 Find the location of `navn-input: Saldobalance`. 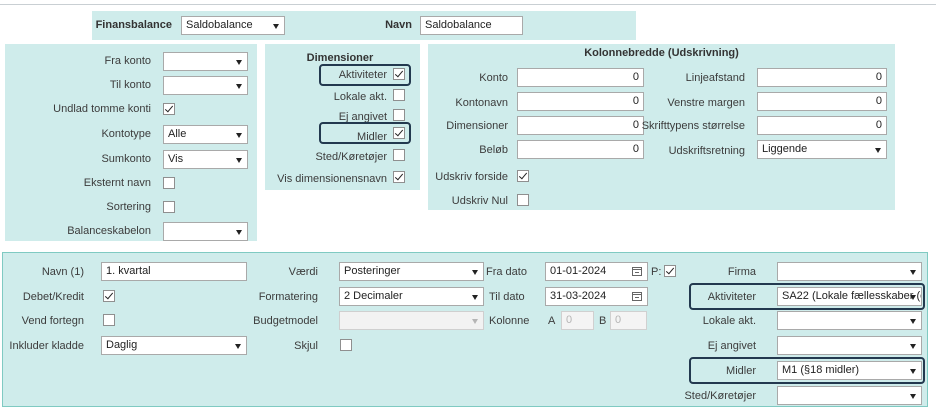

navn-input: Saldobalance is located at coordinates (471, 25).